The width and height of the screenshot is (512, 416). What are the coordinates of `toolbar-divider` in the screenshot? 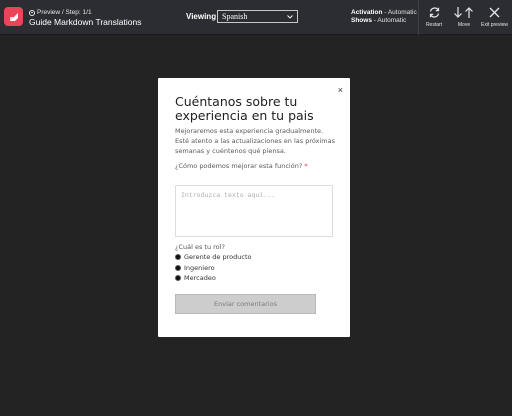 It's located at (418, 17).